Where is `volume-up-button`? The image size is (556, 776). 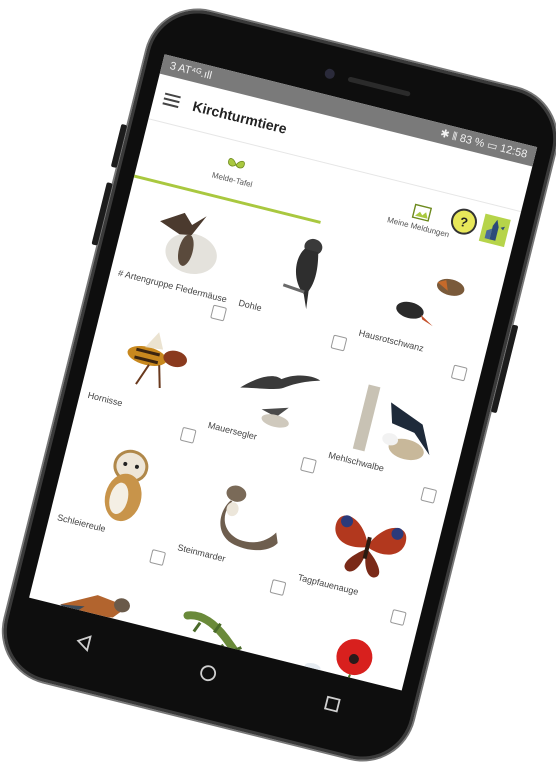 volume-up-button is located at coordinates (119, 146).